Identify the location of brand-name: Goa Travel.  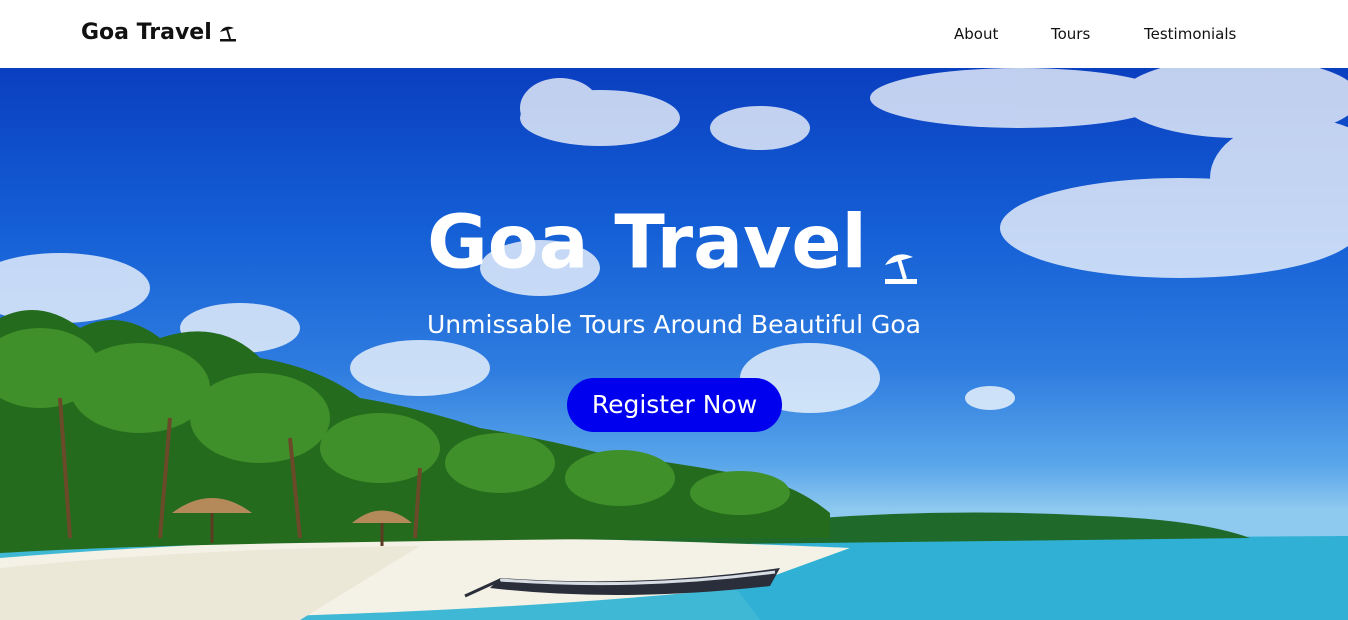
(146, 32).